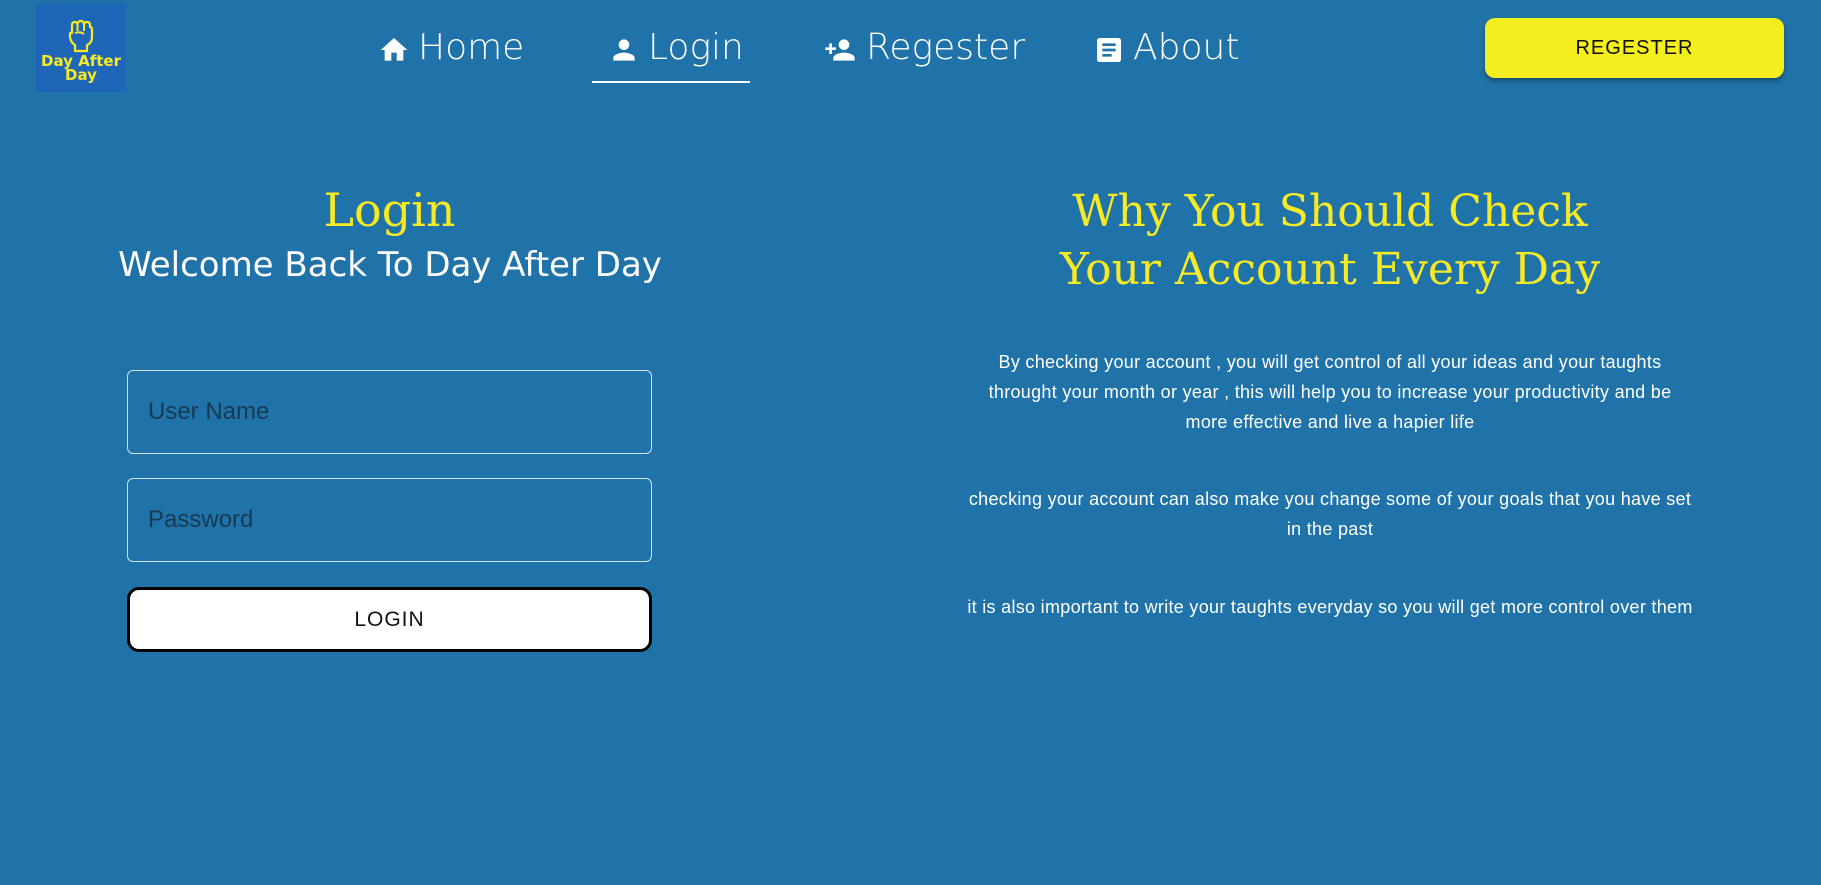  Describe the element at coordinates (946, 47) in the screenshot. I see `nav-label-regester: Regester` at that location.